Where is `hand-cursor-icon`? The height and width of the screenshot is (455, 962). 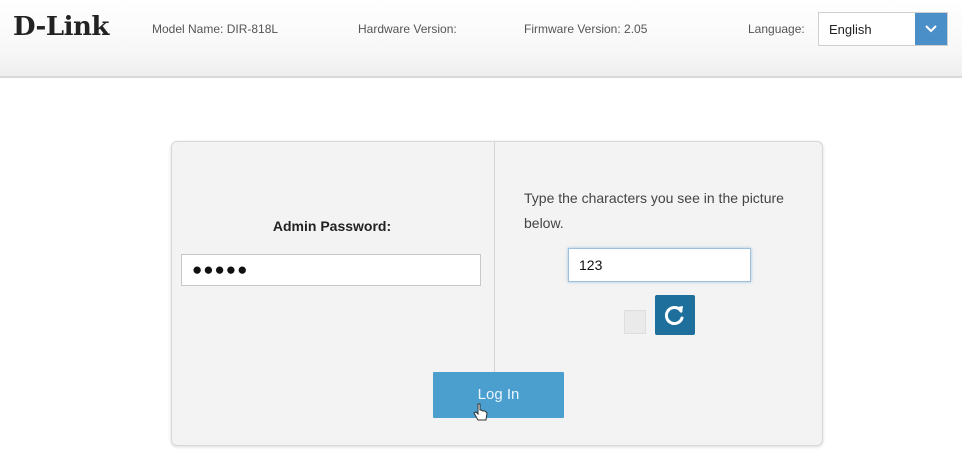 hand-cursor-icon is located at coordinates (480, 412).